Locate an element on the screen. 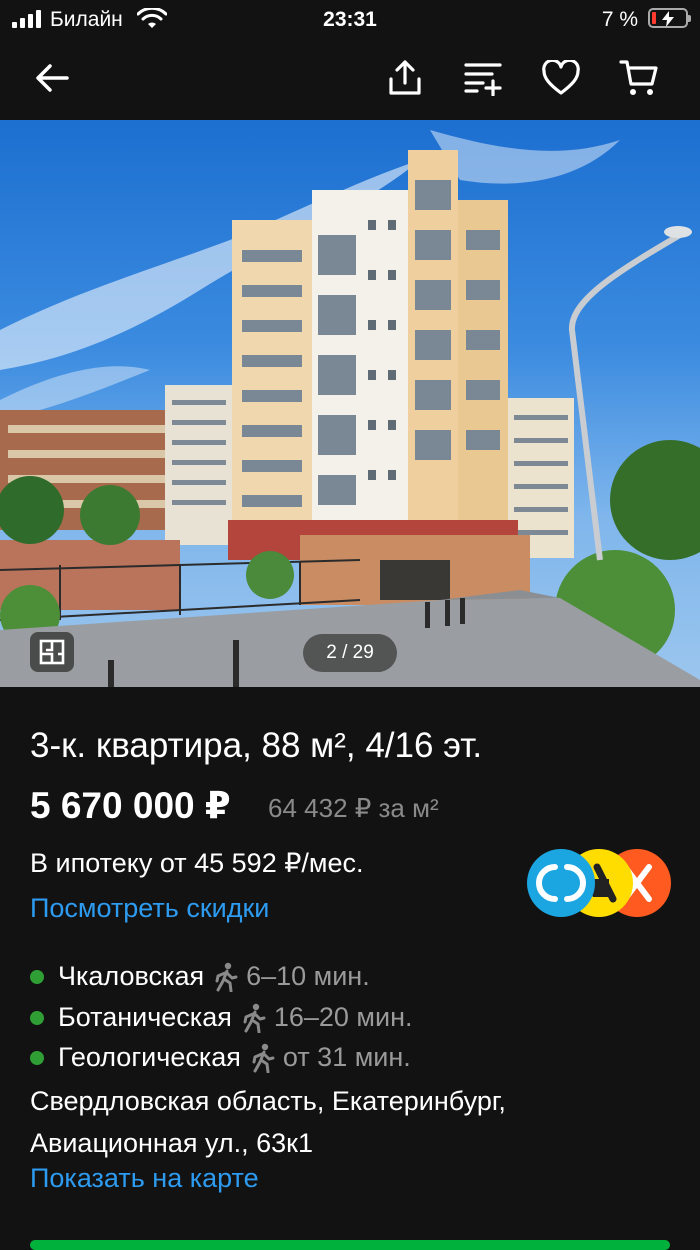 This screenshot has height=1250, width=700. status-bar: Билайн 23:31 7 % is located at coordinates (350, 19).